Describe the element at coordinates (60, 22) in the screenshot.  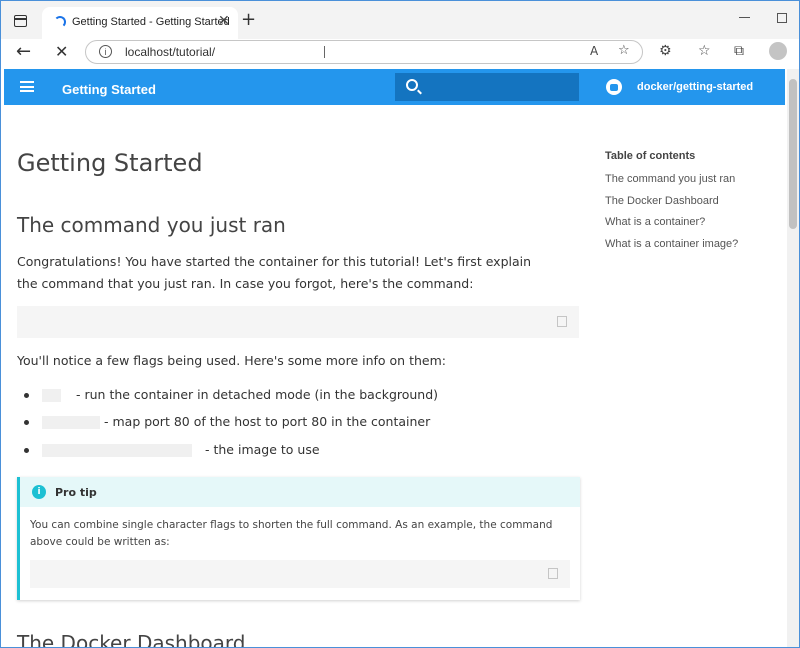
I see `loading-icon` at that location.